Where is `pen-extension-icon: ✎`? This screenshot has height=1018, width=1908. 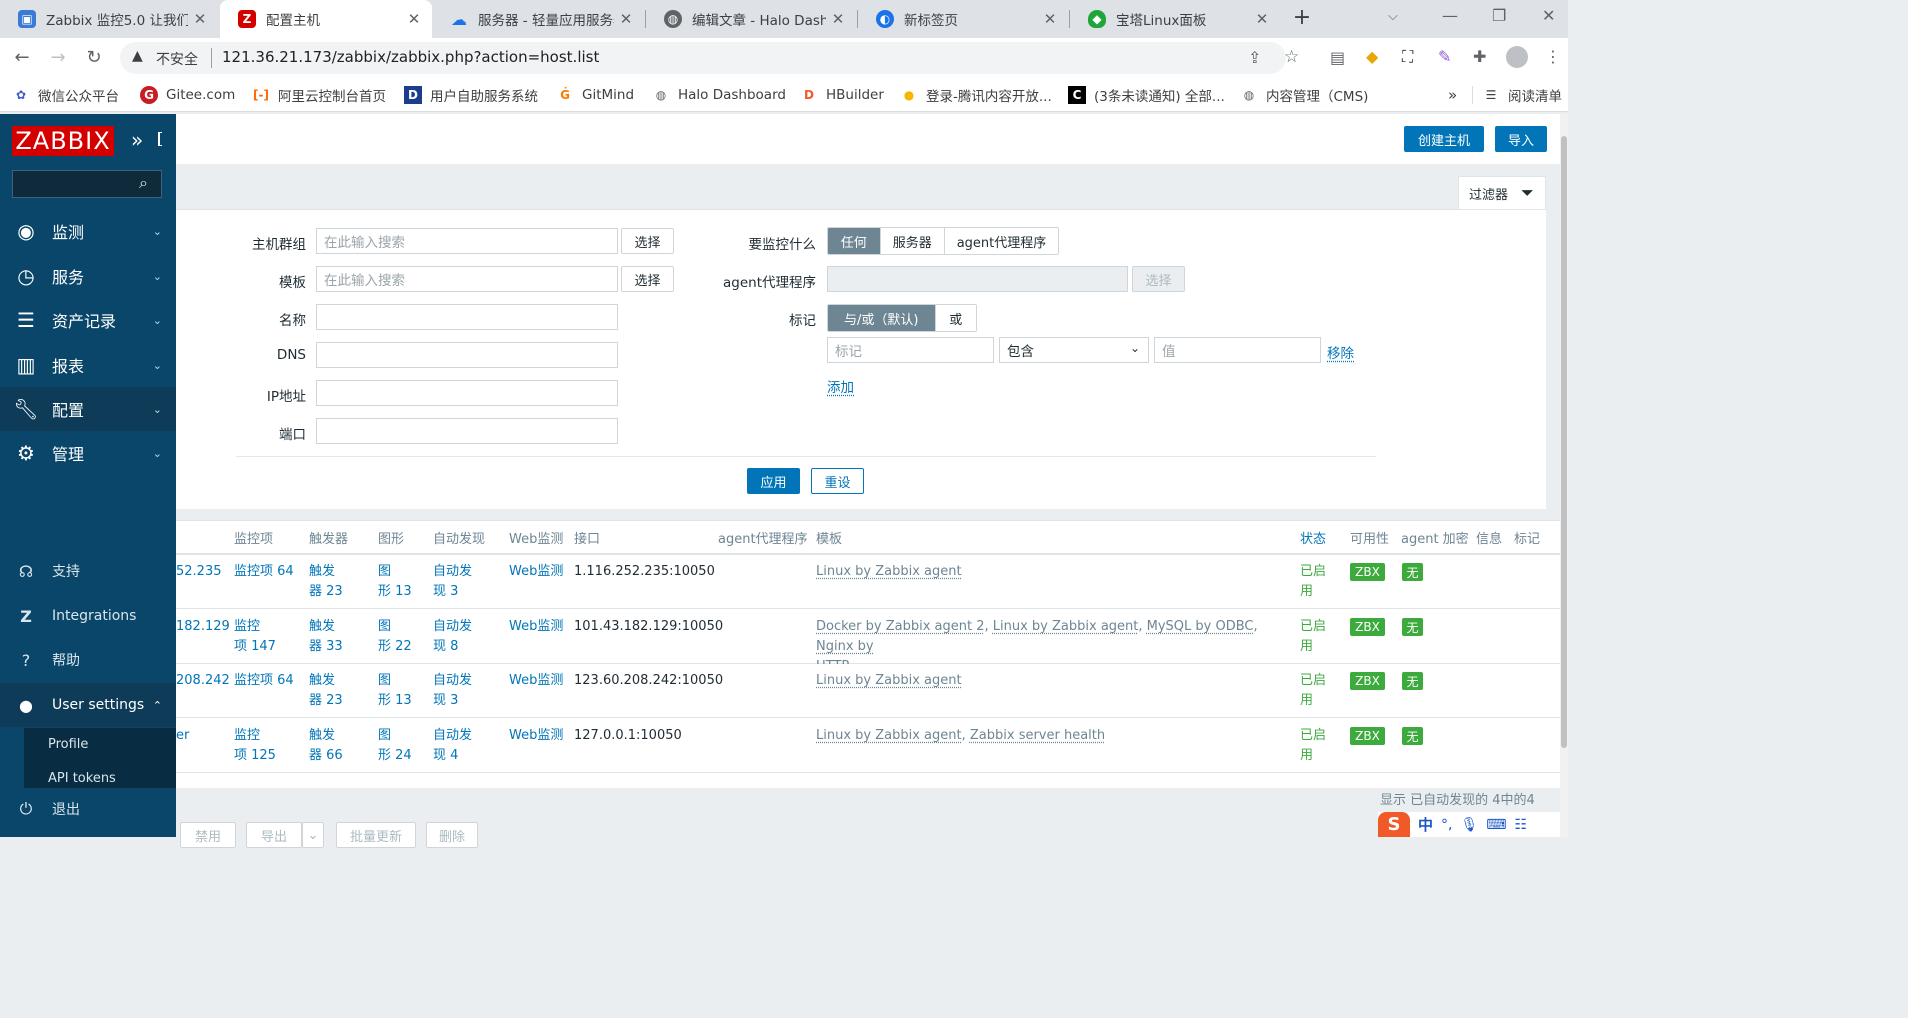
pen-extension-icon: ✎ is located at coordinates (1444, 56).